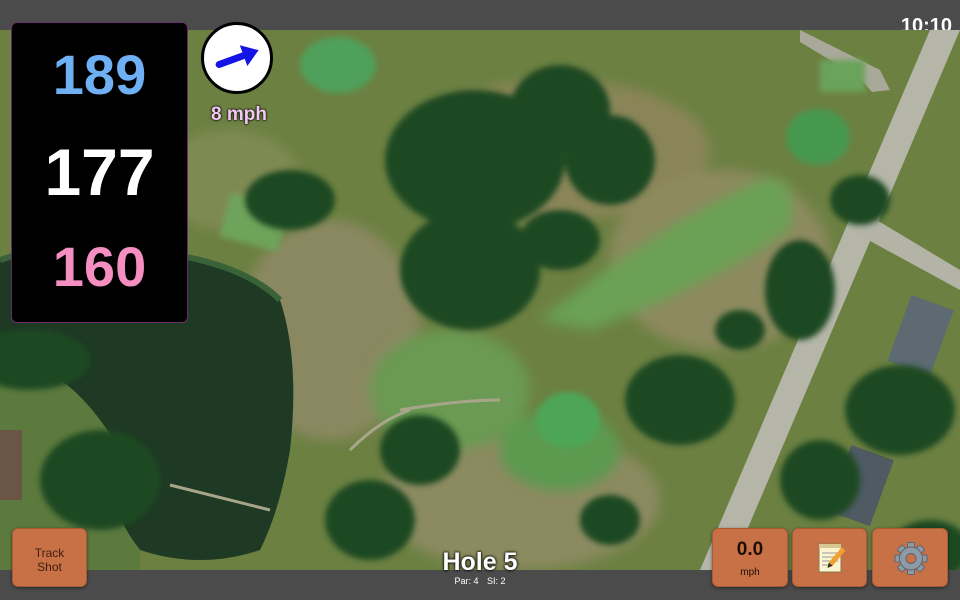 This screenshot has height=600, width=960. What do you see at coordinates (466, 581) in the screenshot?
I see `hole-par: Par: 4` at bounding box center [466, 581].